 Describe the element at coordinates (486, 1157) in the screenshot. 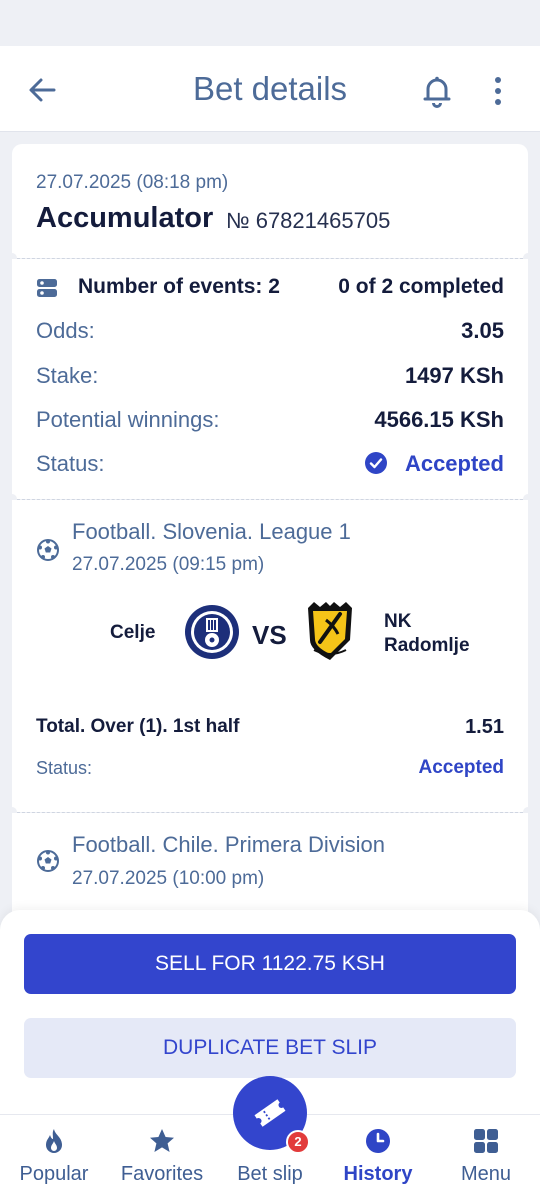

I see `tab-menu: Menu` at that location.